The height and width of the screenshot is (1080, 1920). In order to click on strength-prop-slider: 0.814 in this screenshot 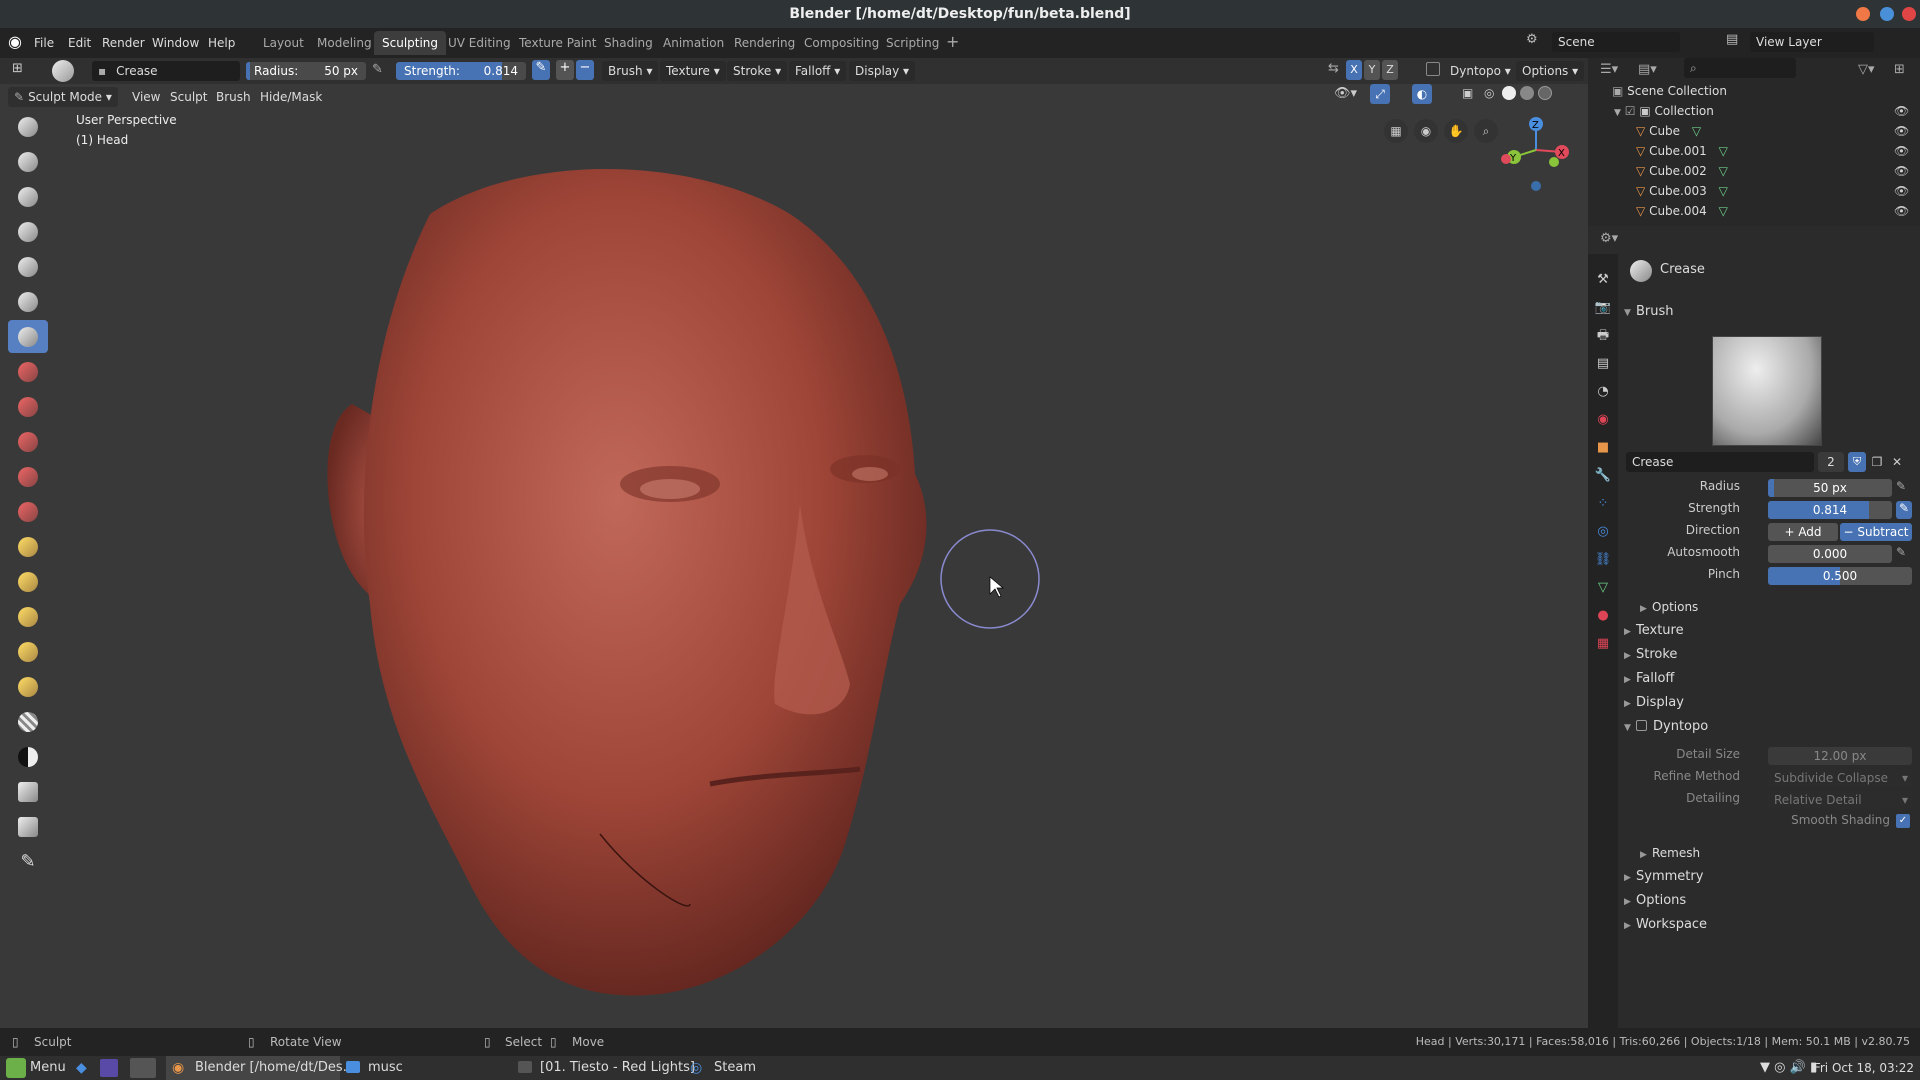, I will do `click(1830, 510)`.